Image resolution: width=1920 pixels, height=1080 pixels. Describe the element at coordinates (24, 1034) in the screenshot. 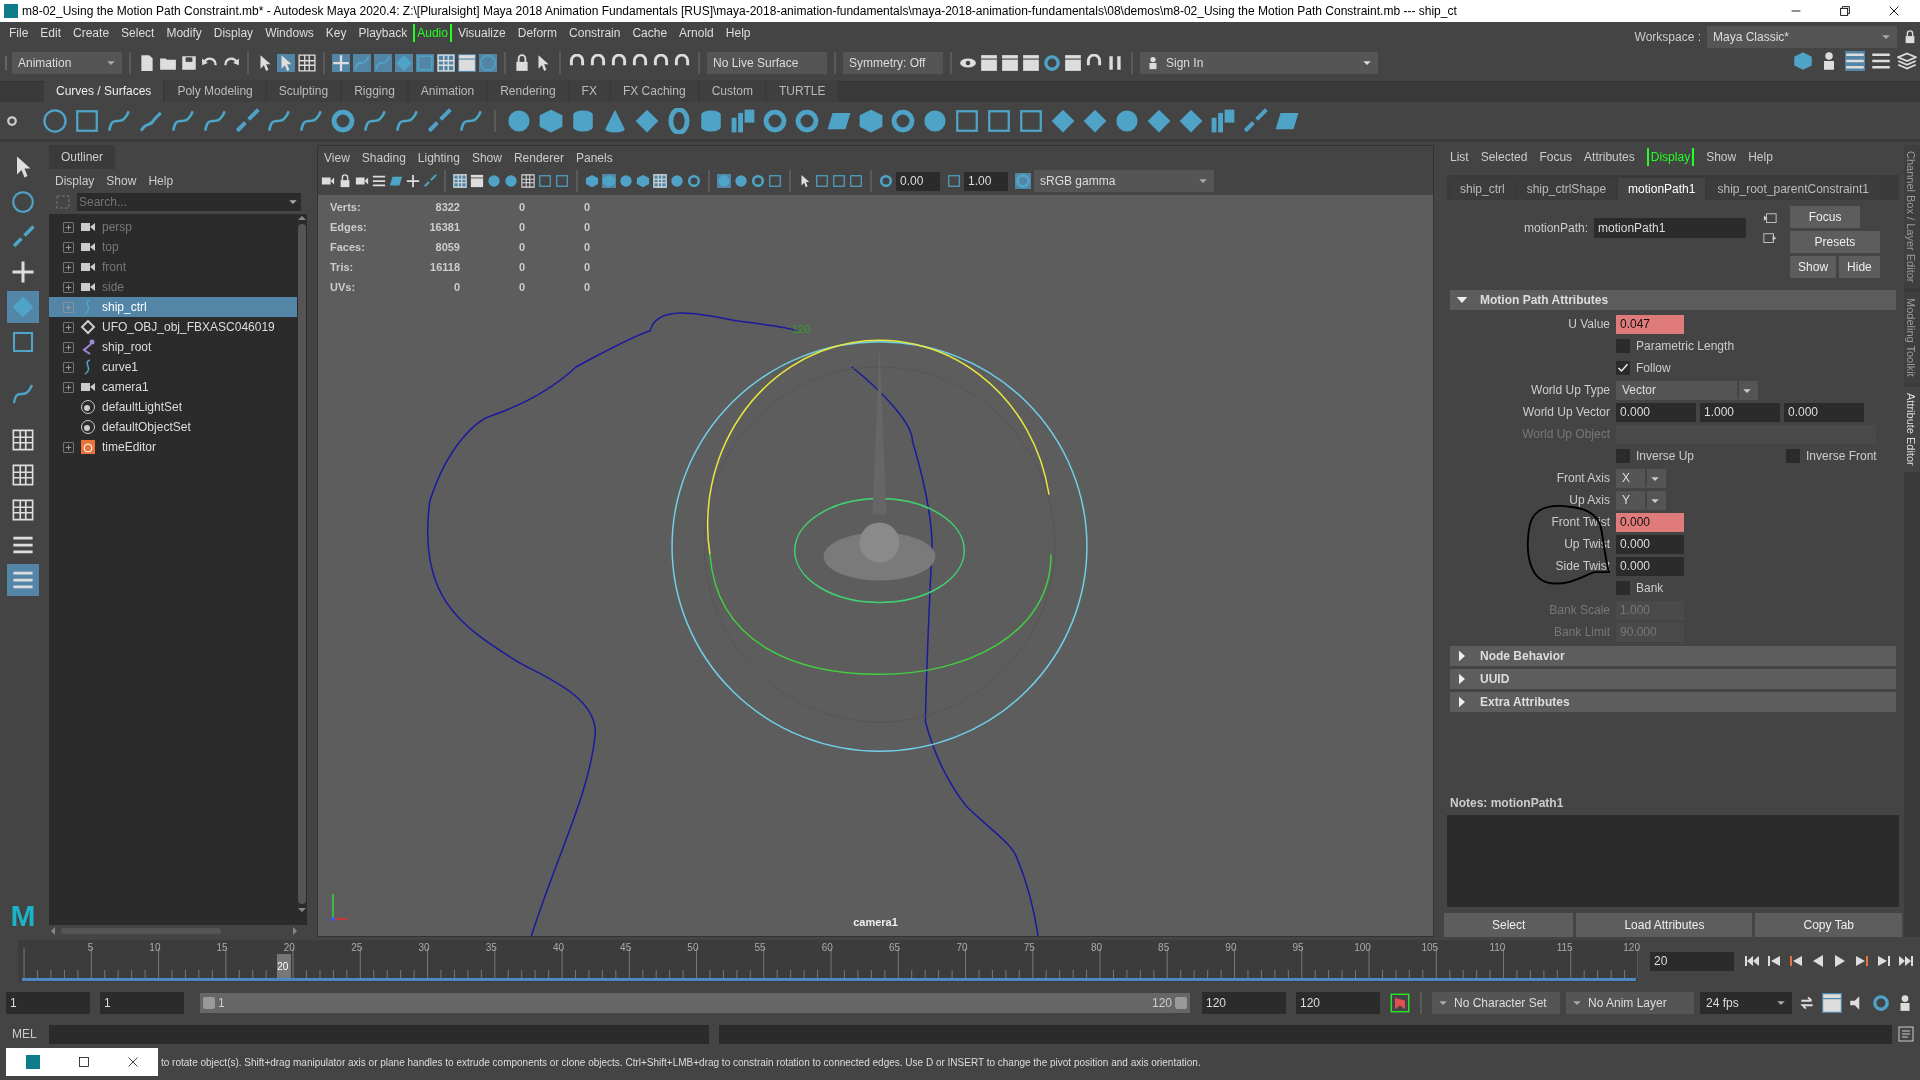

I see `command-language: MEL` at that location.